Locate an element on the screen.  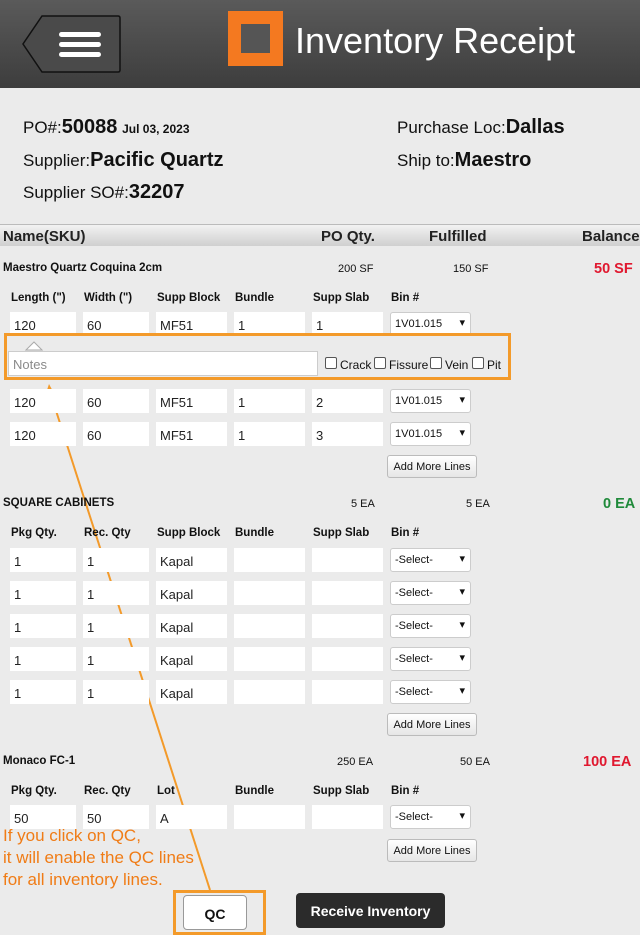
crack-checkbox is located at coordinates (331, 363).